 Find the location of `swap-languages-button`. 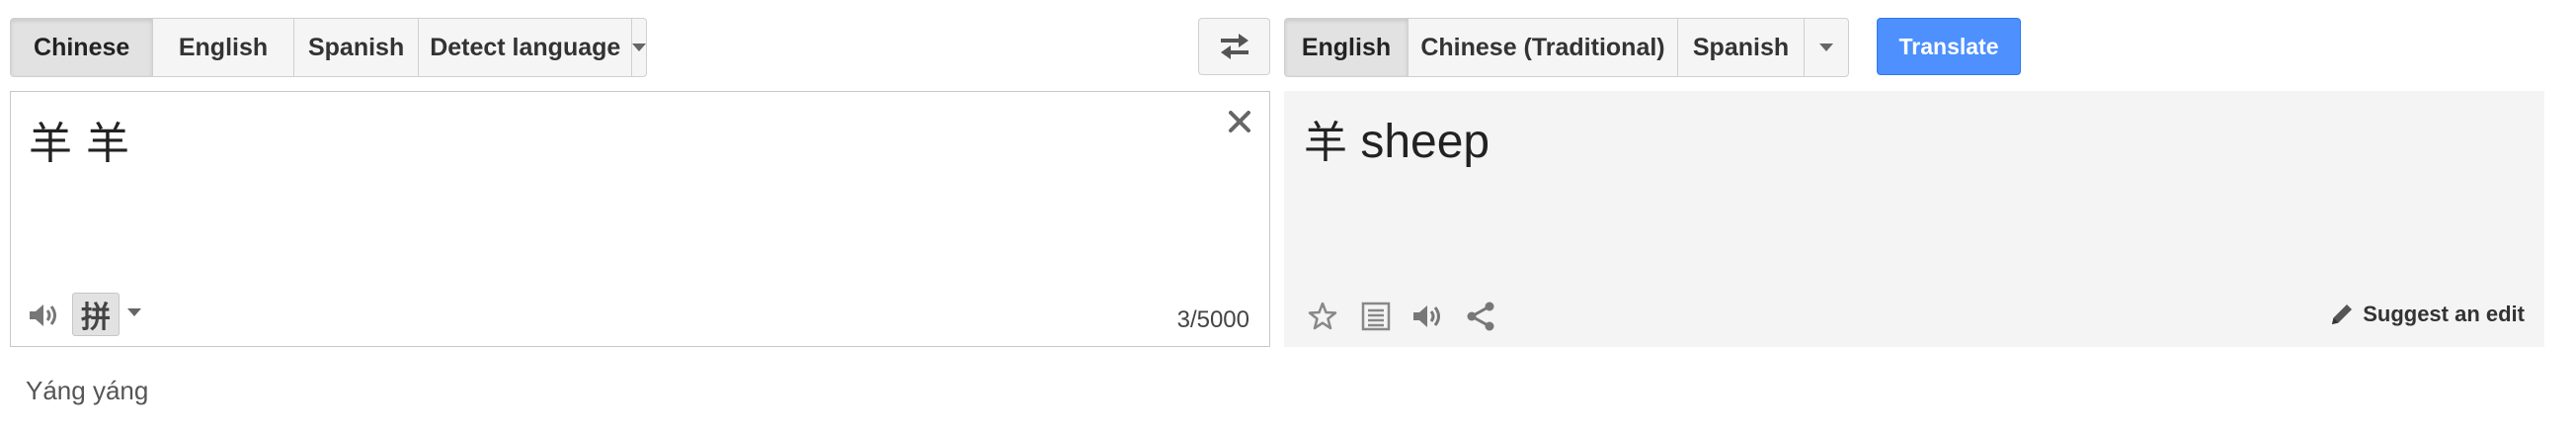

swap-languages-button is located at coordinates (1234, 46).